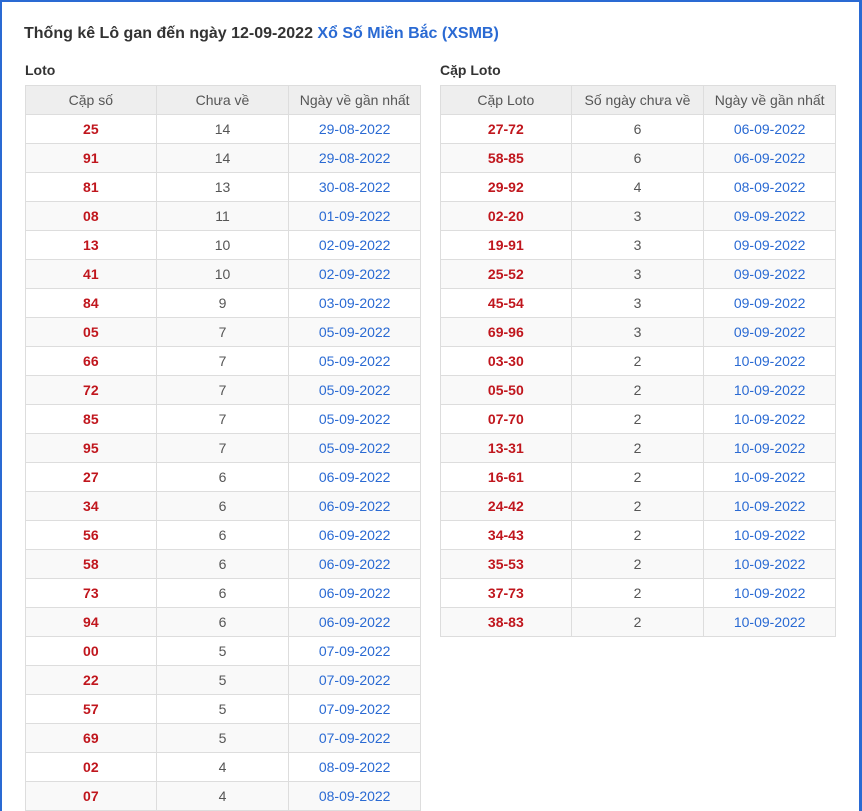  What do you see at coordinates (769, 187) in the screenshot?
I see `cap-loto-date-cell: 08-09-2022` at bounding box center [769, 187].